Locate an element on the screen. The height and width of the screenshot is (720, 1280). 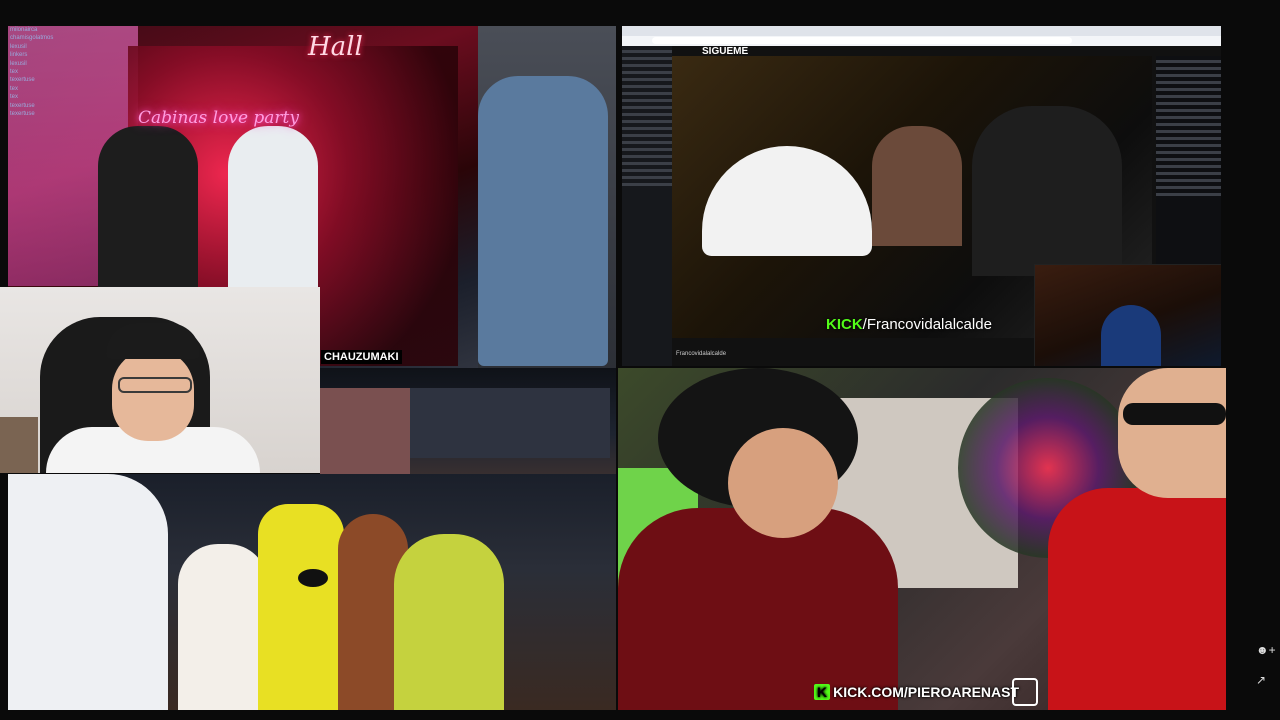
channel-name: Francovidalalcalde is located at coordinates (701, 354).